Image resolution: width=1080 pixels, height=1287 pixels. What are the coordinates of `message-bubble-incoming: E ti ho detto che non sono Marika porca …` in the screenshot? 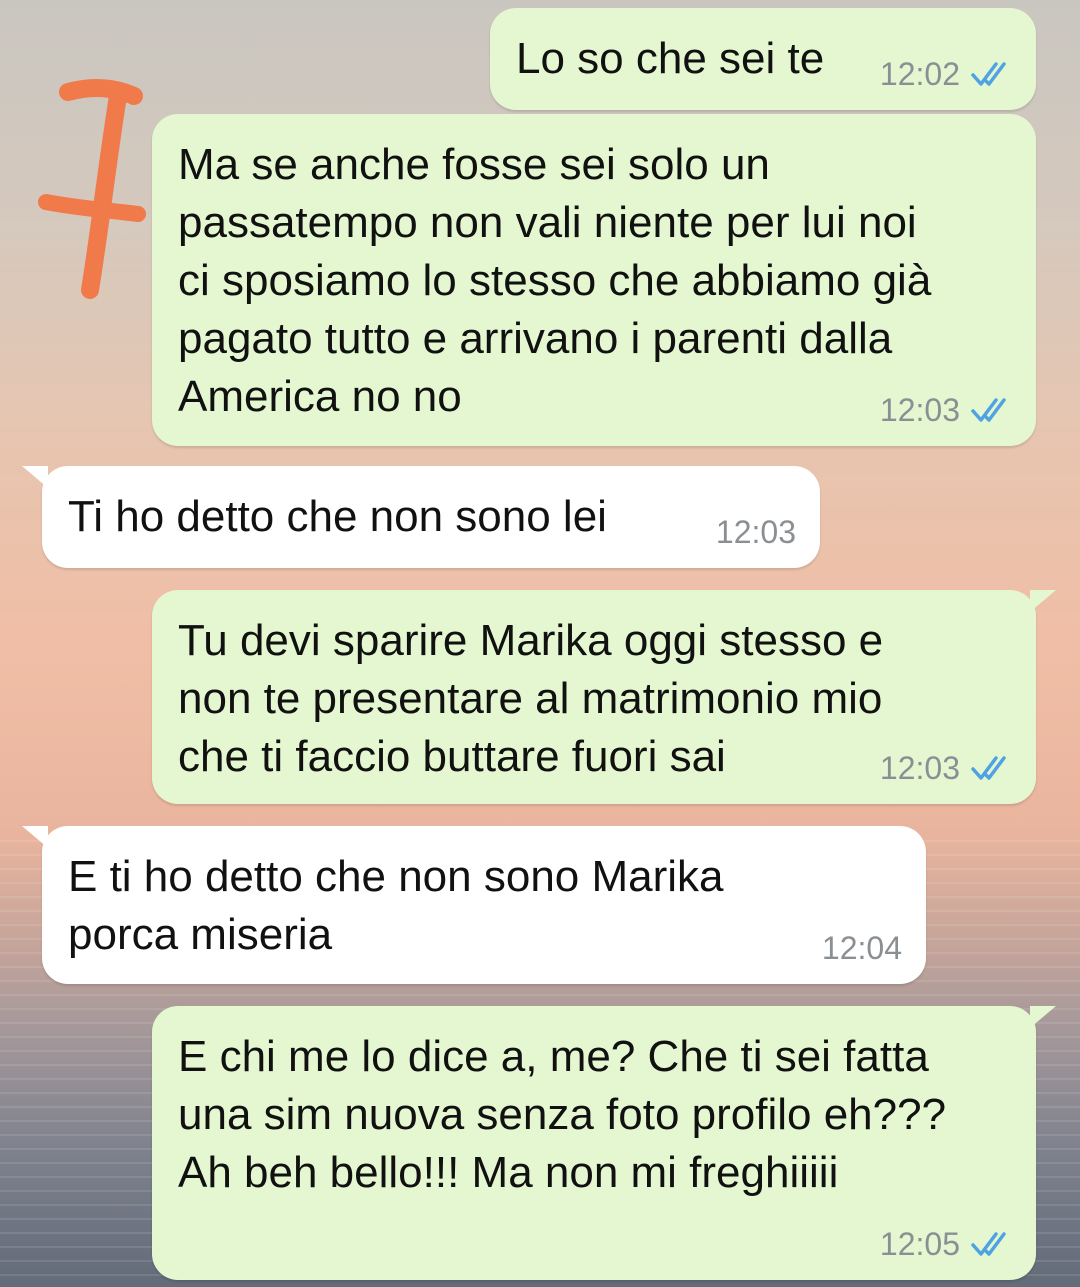 It's located at (474, 905).